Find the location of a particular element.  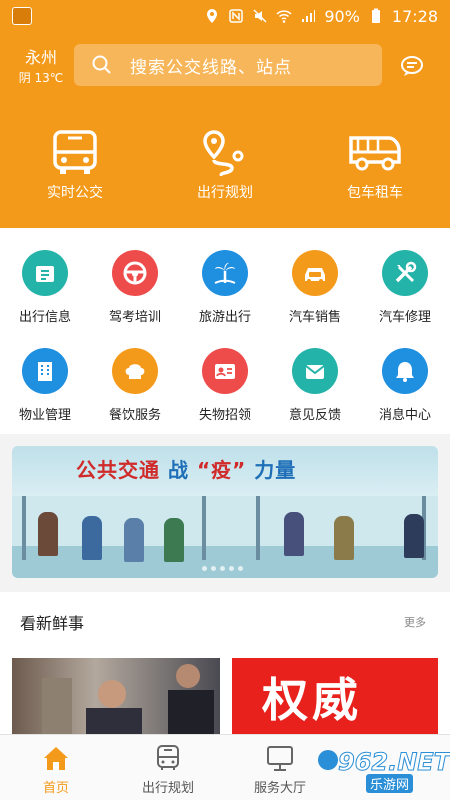

nav-label: 实时公交 is located at coordinates (75, 193).